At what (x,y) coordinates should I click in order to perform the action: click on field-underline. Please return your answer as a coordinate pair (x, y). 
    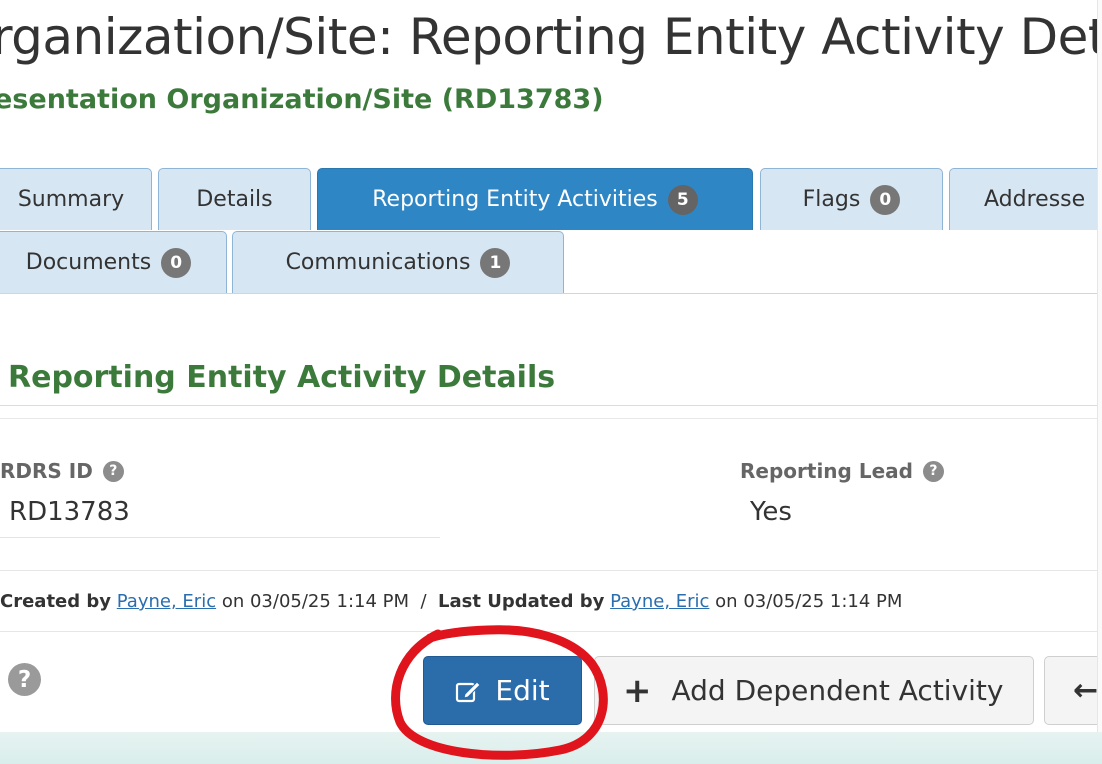
    Looking at the image, I should click on (220, 537).